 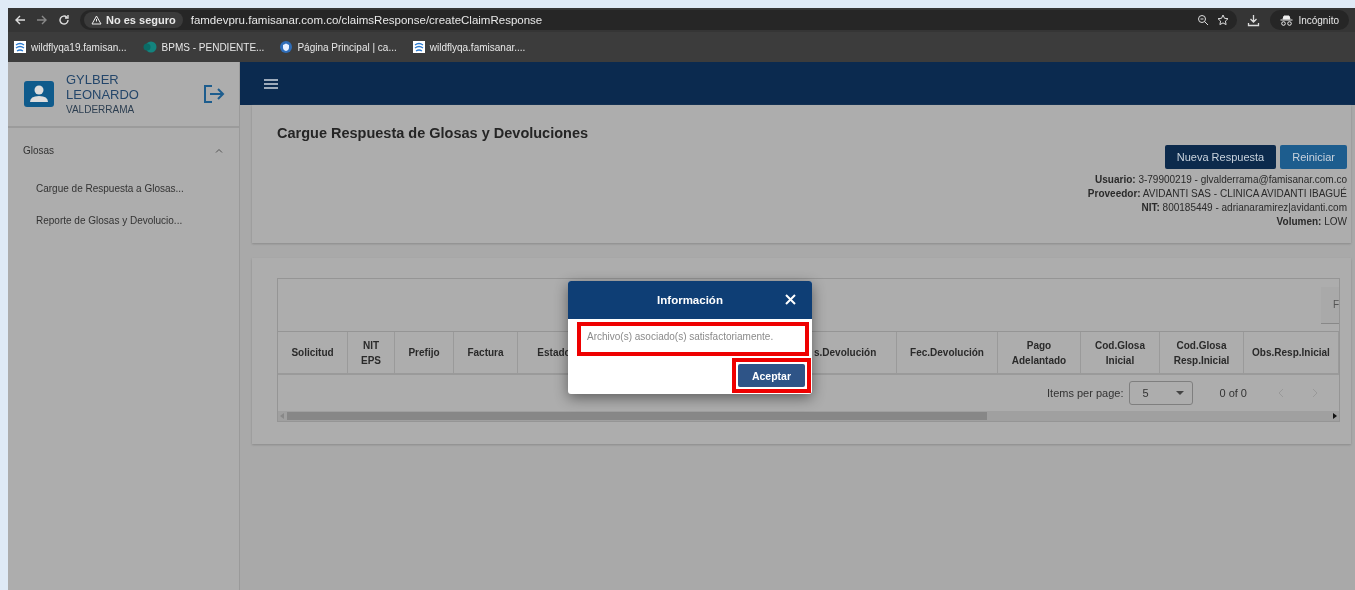 I want to click on info-line: Volumen: LOW, so click(x=1311, y=222).